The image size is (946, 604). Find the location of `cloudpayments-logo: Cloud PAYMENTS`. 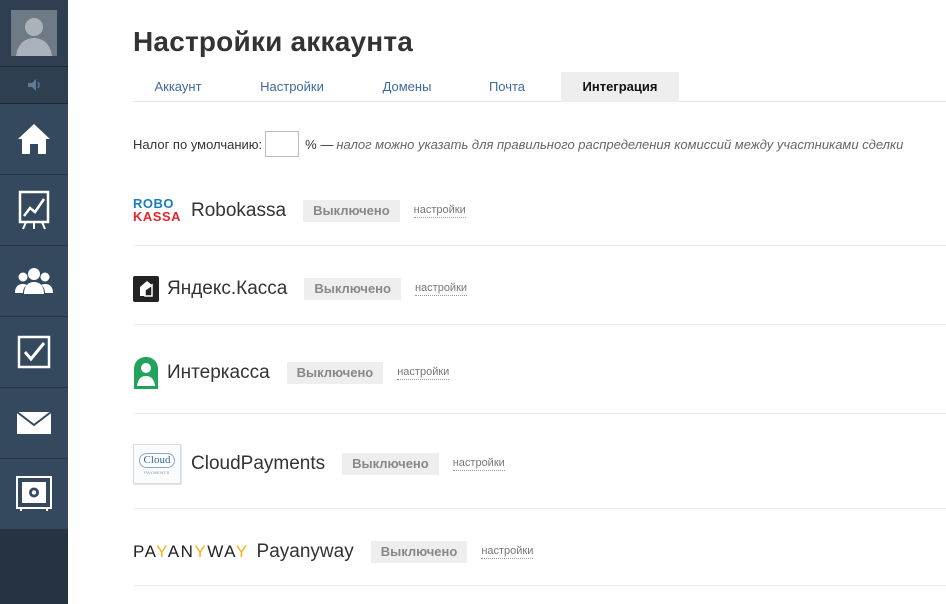

cloudpayments-logo: Cloud PAYMENTS is located at coordinates (157, 464).